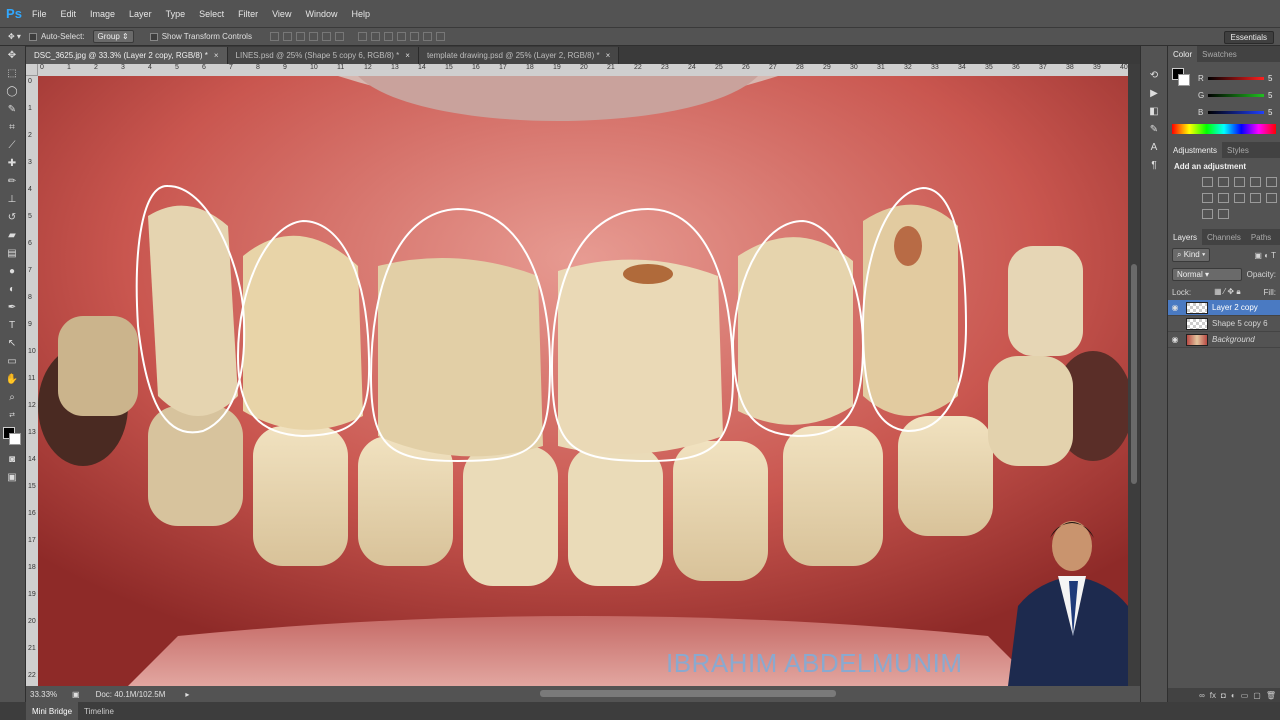 Image resolution: width=1280 pixels, height=720 pixels. What do you see at coordinates (1271, 695) in the screenshot?
I see `trash-icon: 🗑︎` at bounding box center [1271, 695].